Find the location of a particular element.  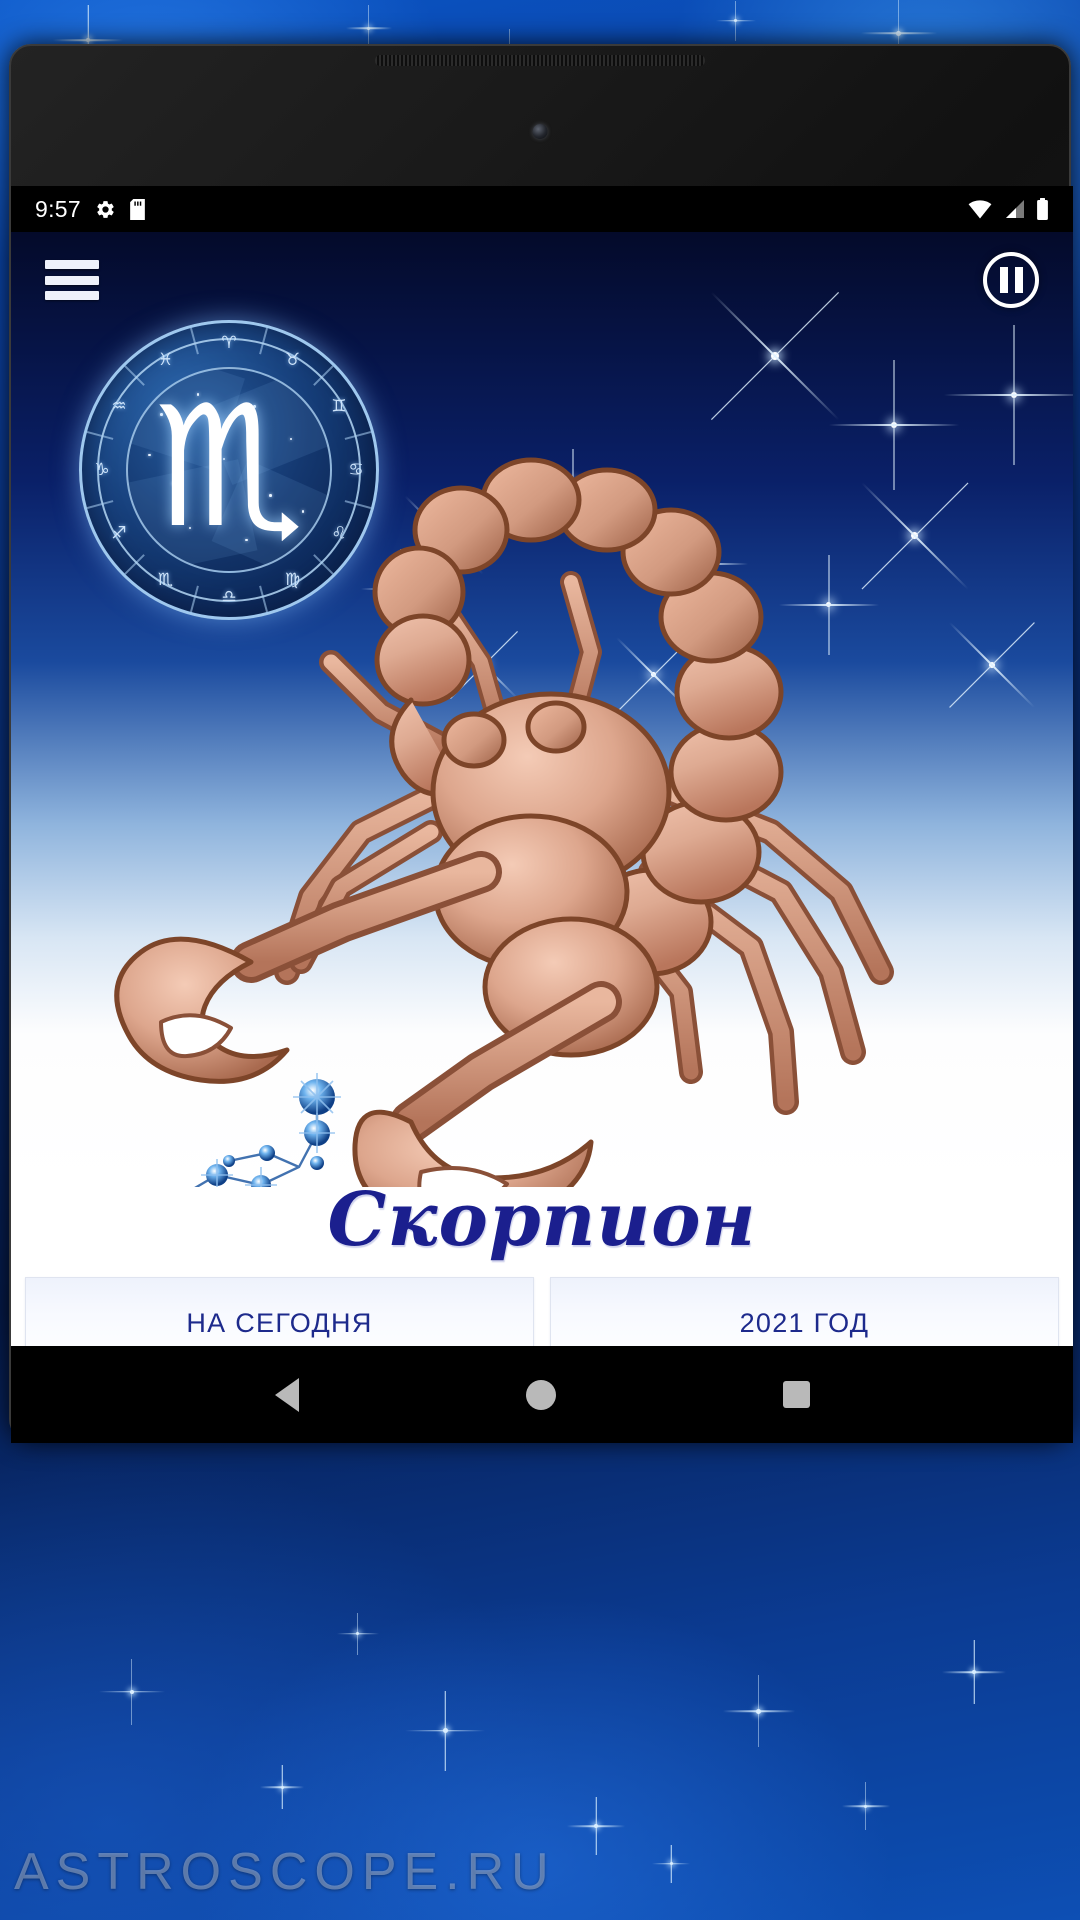

status-bar-right is located at coordinates (1008, 209).